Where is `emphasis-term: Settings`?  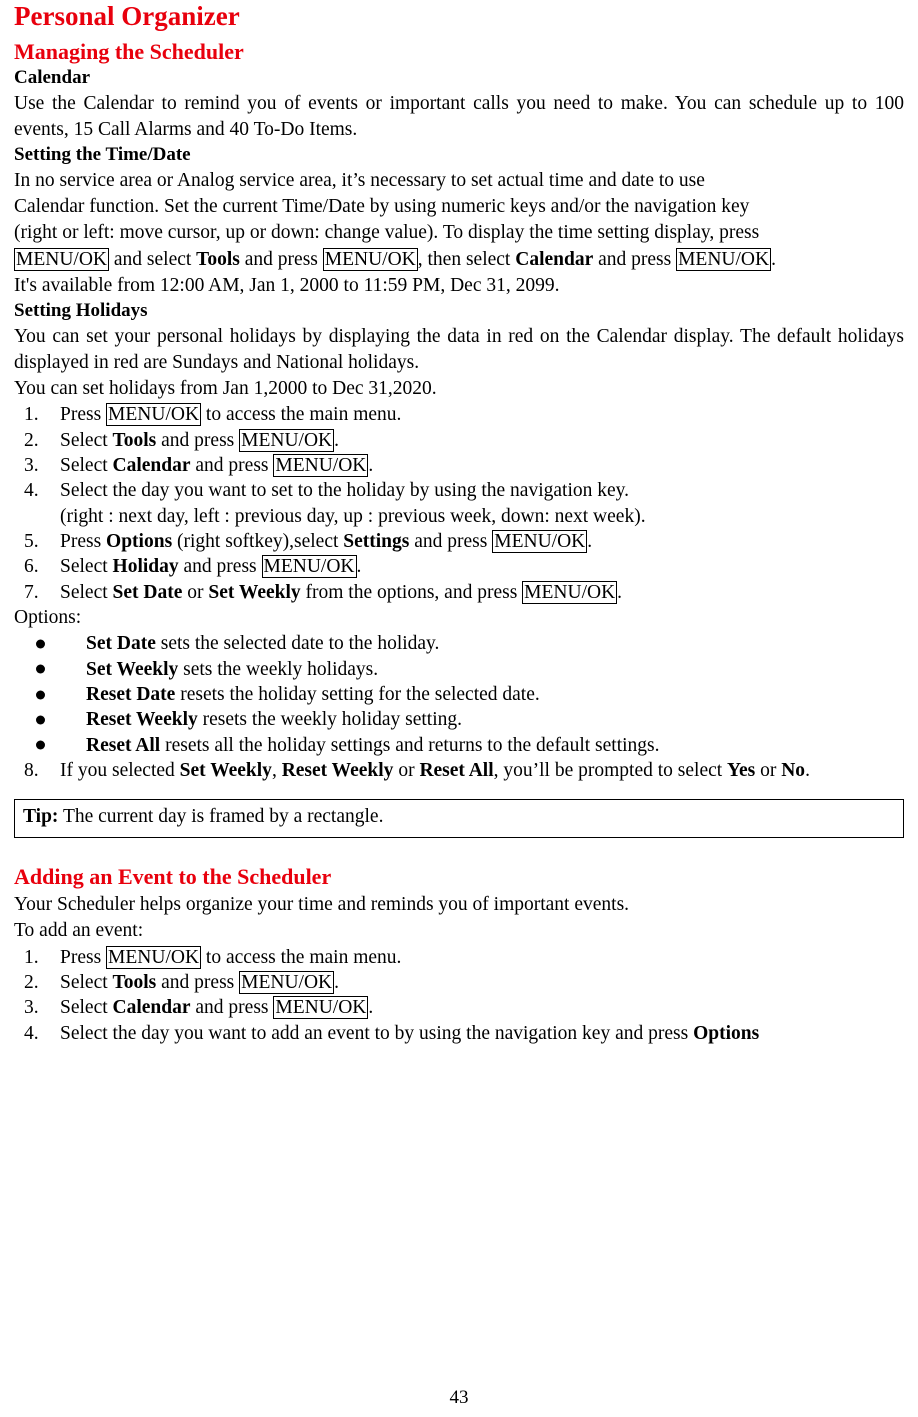 emphasis-term: Settings is located at coordinates (376, 541).